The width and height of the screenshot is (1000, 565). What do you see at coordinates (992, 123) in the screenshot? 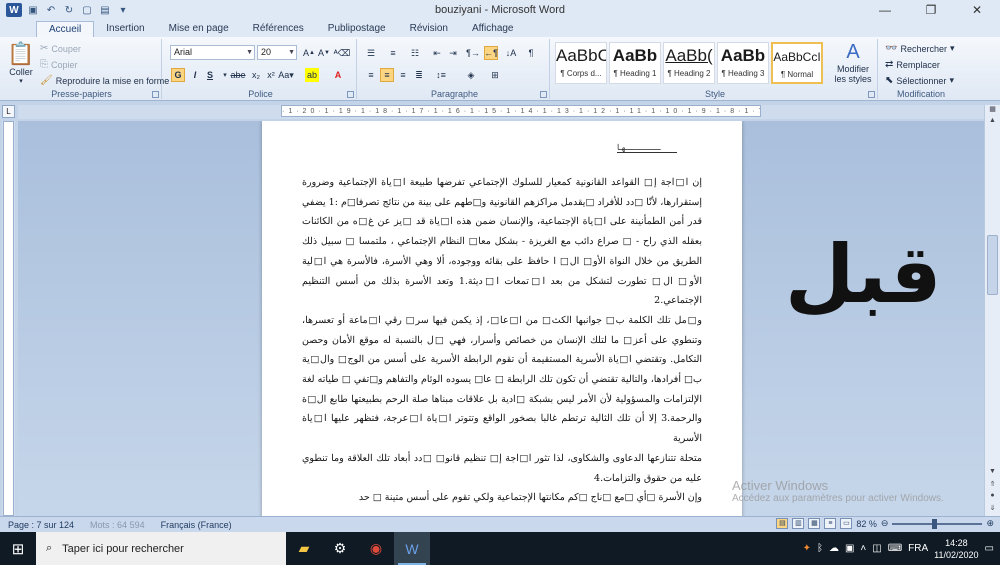
I see `scroll-up-icon: ▲` at bounding box center [992, 123].